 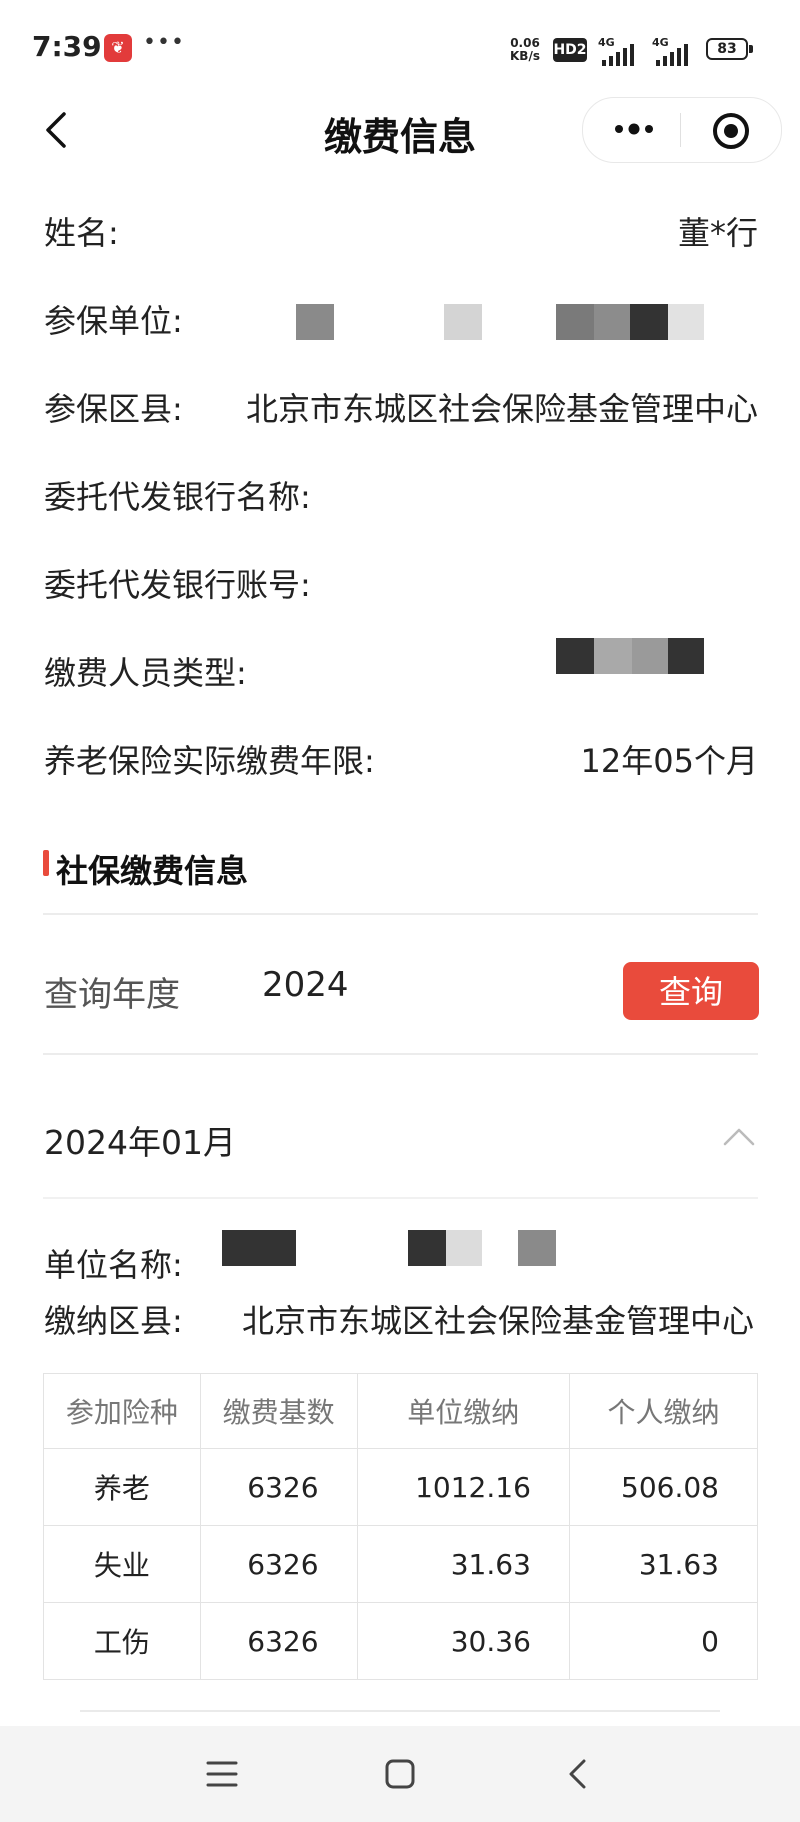 What do you see at coordinates (400, 50) in the screenshot?
I see `status-bar: 7:39 ❦ ••• 0.06 KB/s HD2 4G 4G 83` at bounding box center [400, 50].